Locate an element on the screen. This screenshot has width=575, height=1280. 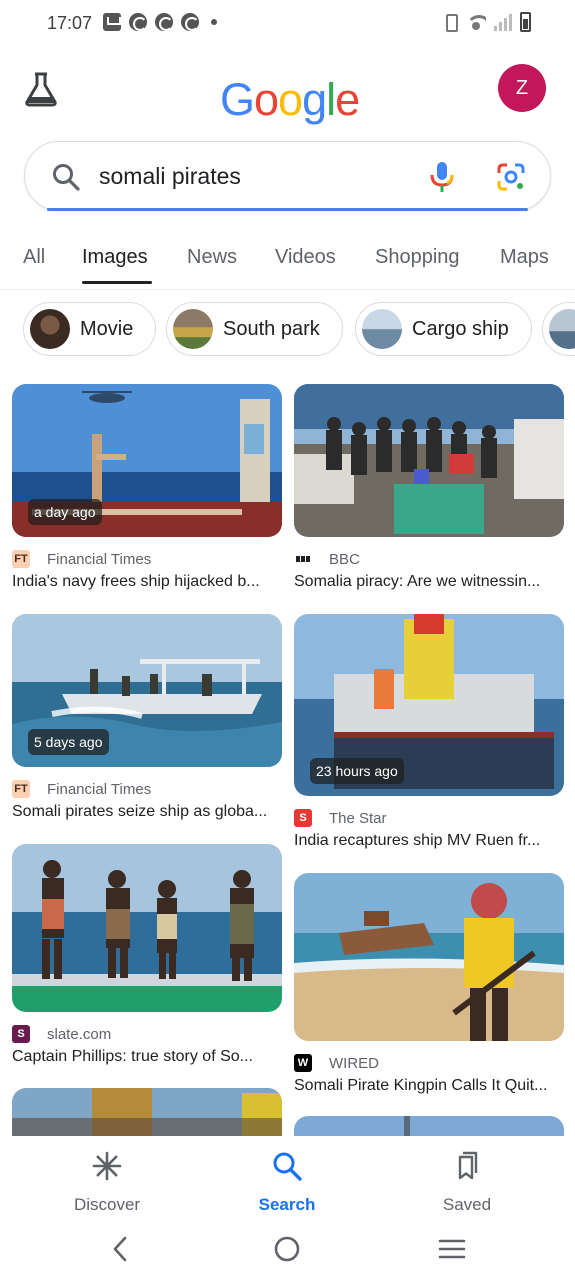
active-tab-indicator is located at coordinates (117, 282).